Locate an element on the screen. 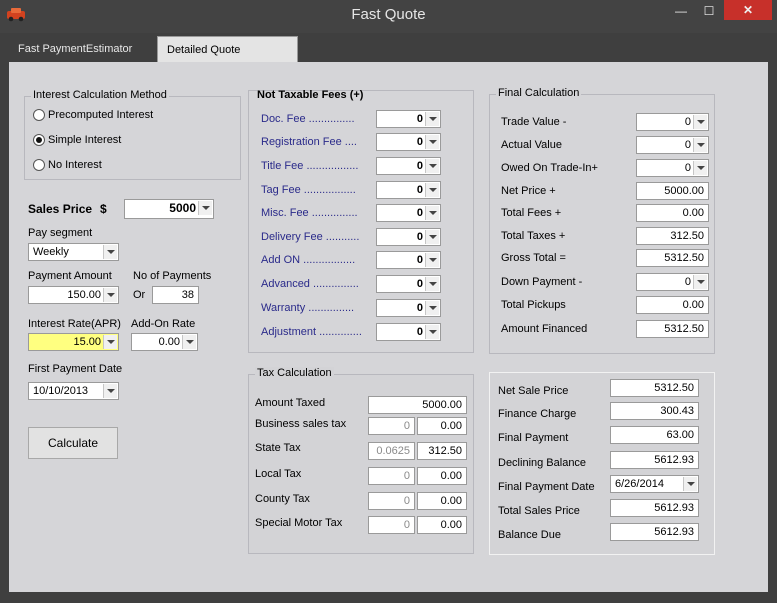 Image resolution: width=777 pixels, height=603 pixels. special-motor-tax-rate: 0 is located at coordinates (391, 525).